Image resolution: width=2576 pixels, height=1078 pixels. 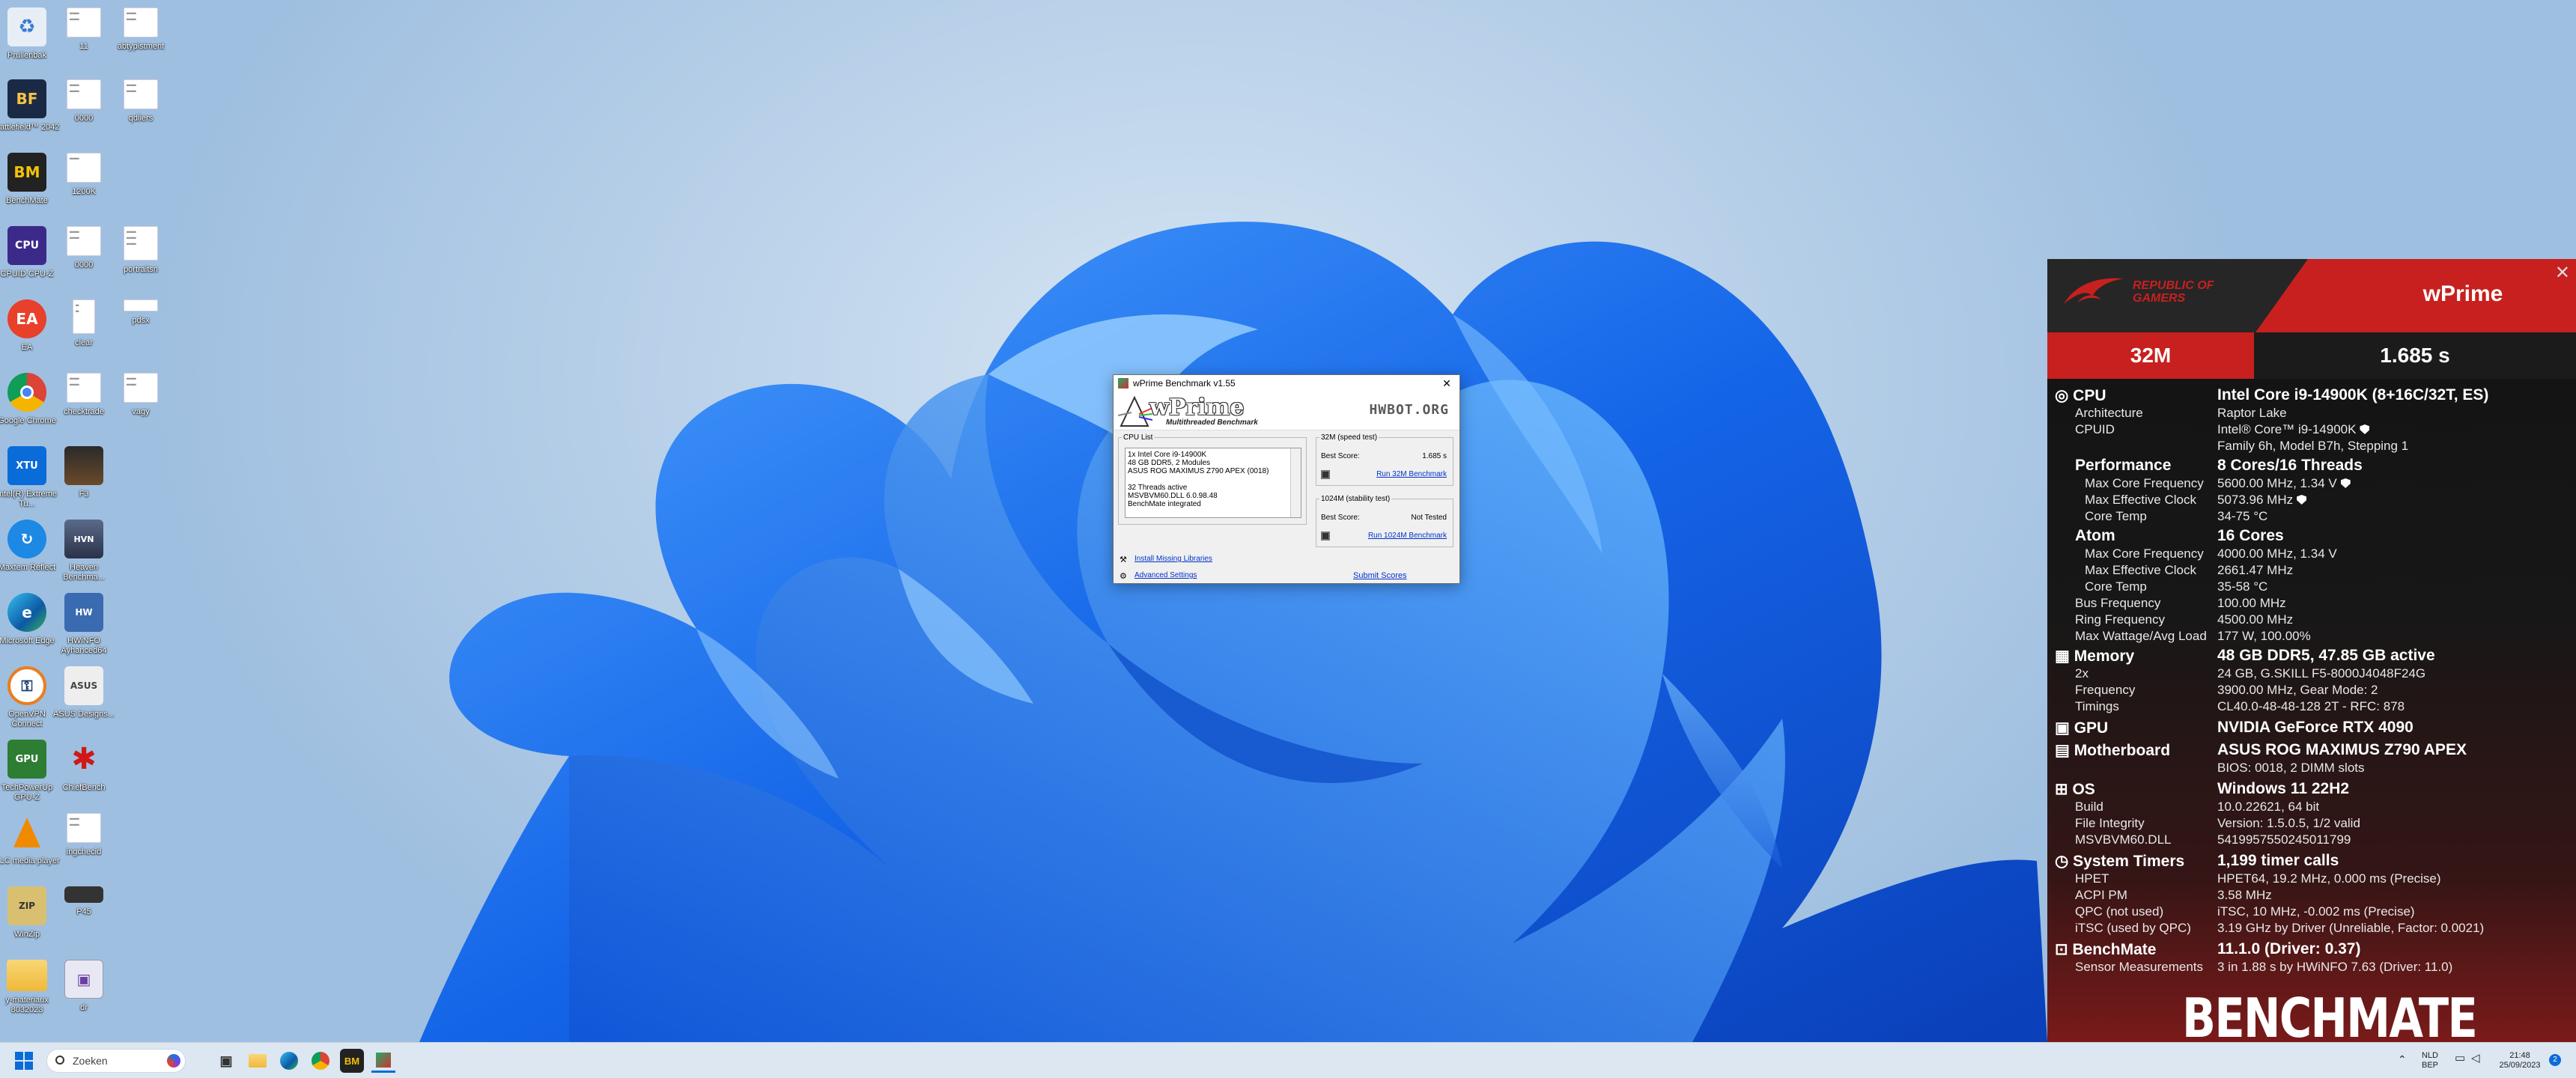 I want to click on memory-modules-key: 2x, so click(x=2082, y=673).